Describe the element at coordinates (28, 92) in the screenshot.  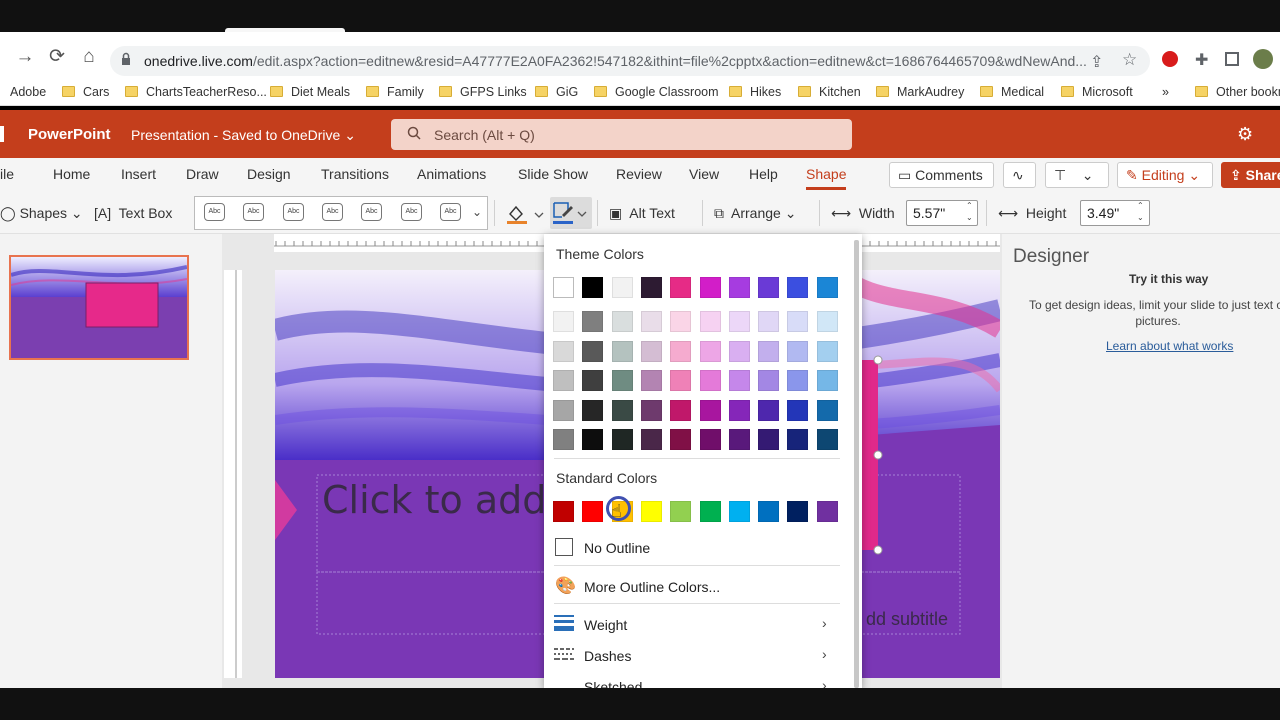
I see `bookmark-item: Adobe` at that location.